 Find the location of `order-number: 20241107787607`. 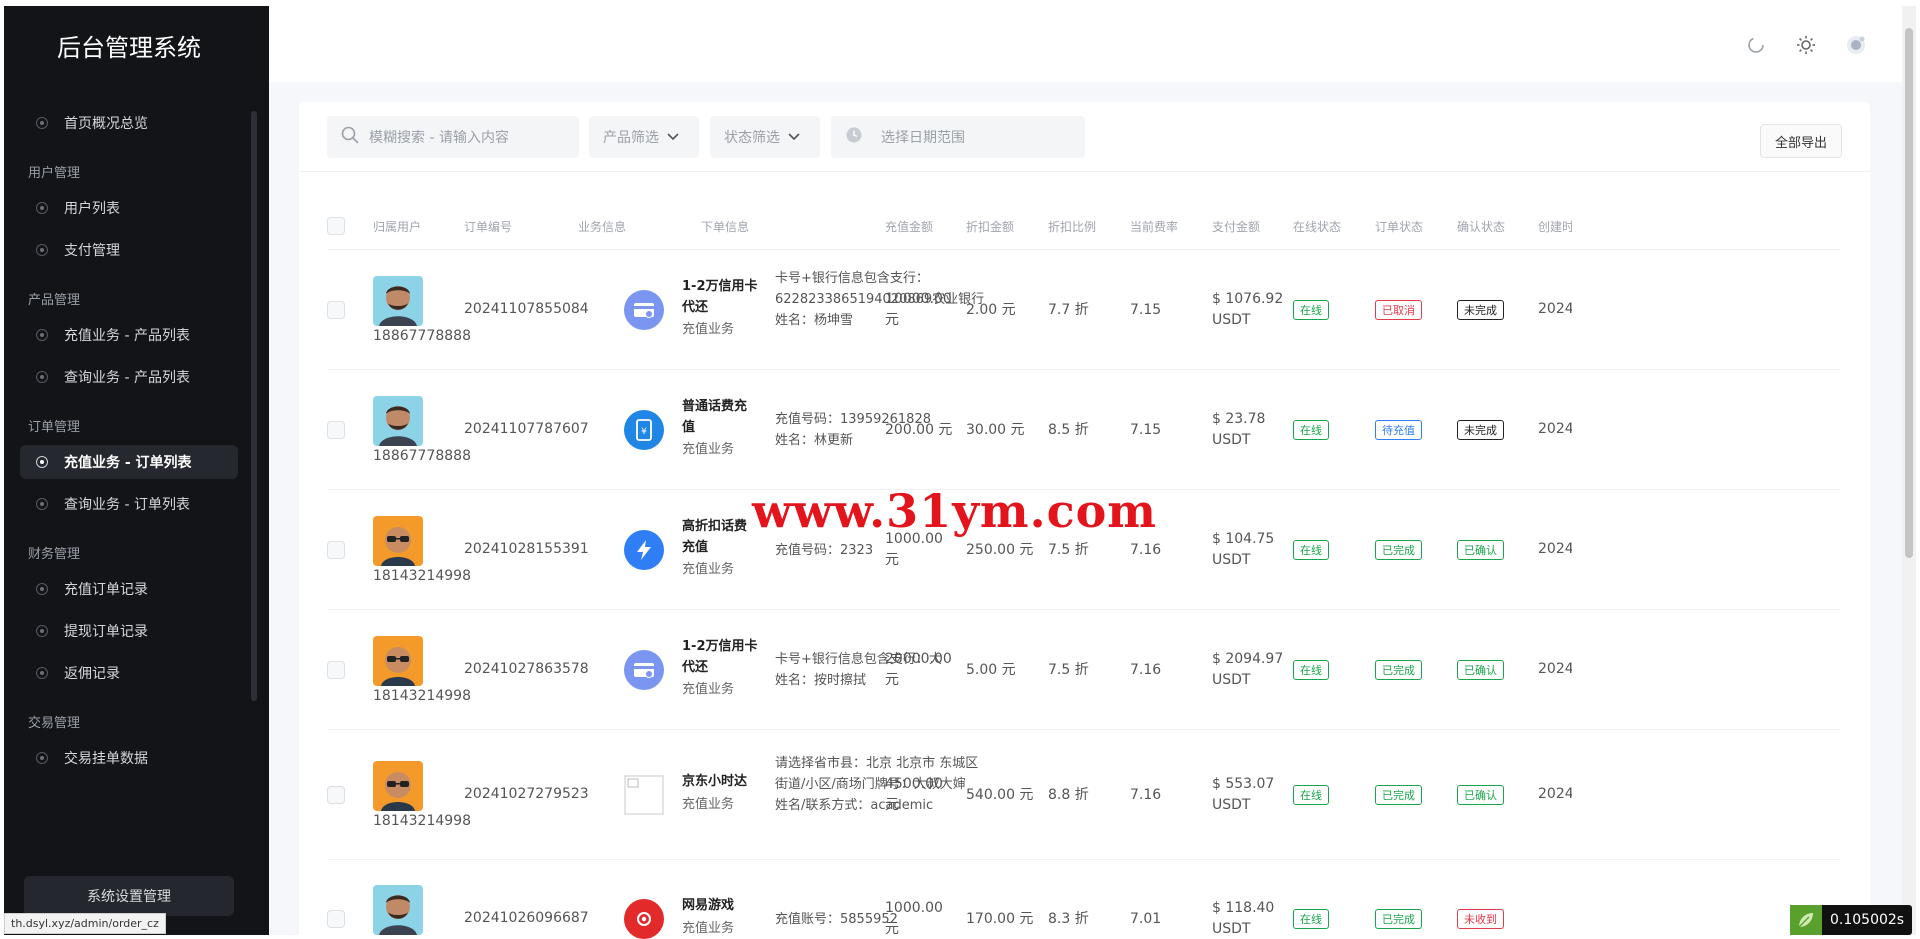

order-number: 20241107787607 is located at coordinates (526, 429).